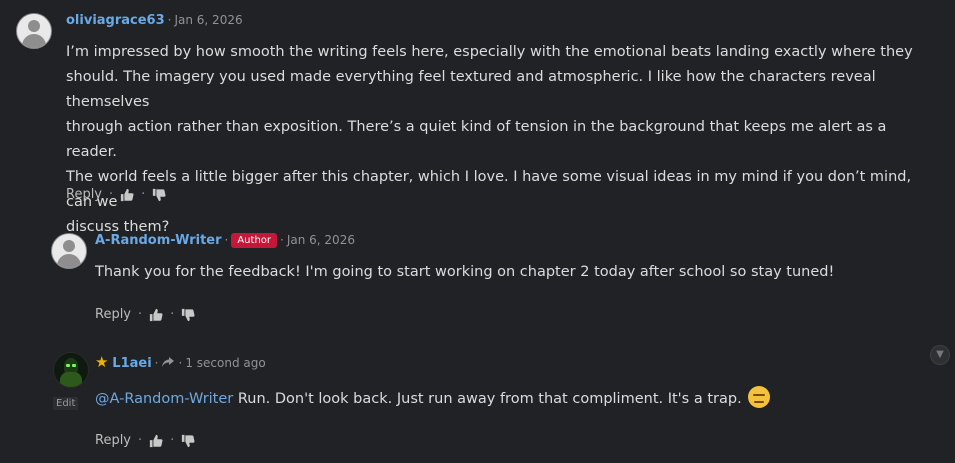 The height and width of the screenshot is (463, 955). What do you see at coordinates (168, 362) in the screenshot?
I see `share-arrow-icon` at bounding box center [168, 362].